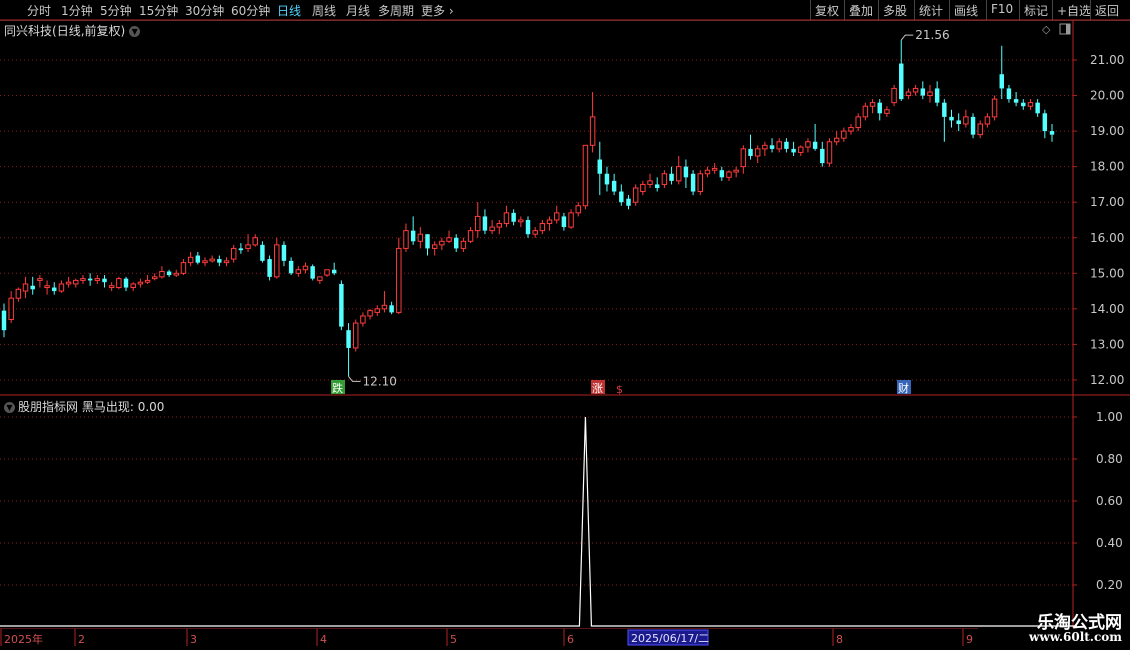 This screenshot has height=650, width=1130. Describe the element at coordinates (932, 35) in the screenshot. I see `high-label: 21.56` at that location.